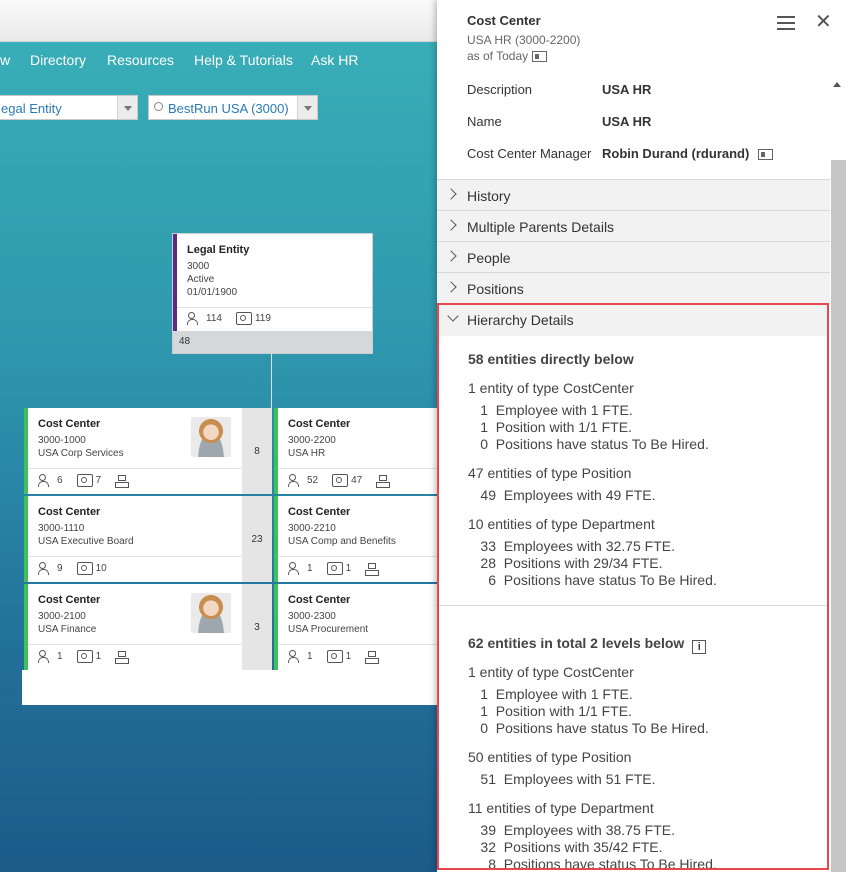 The image size is (864, 872). What do you see at coordinates (133, 627) in the screenshot?
I see `org-chart-card: Cost Center 3000-2100 USA Finance 1 1` at bounding box center [133, 627].